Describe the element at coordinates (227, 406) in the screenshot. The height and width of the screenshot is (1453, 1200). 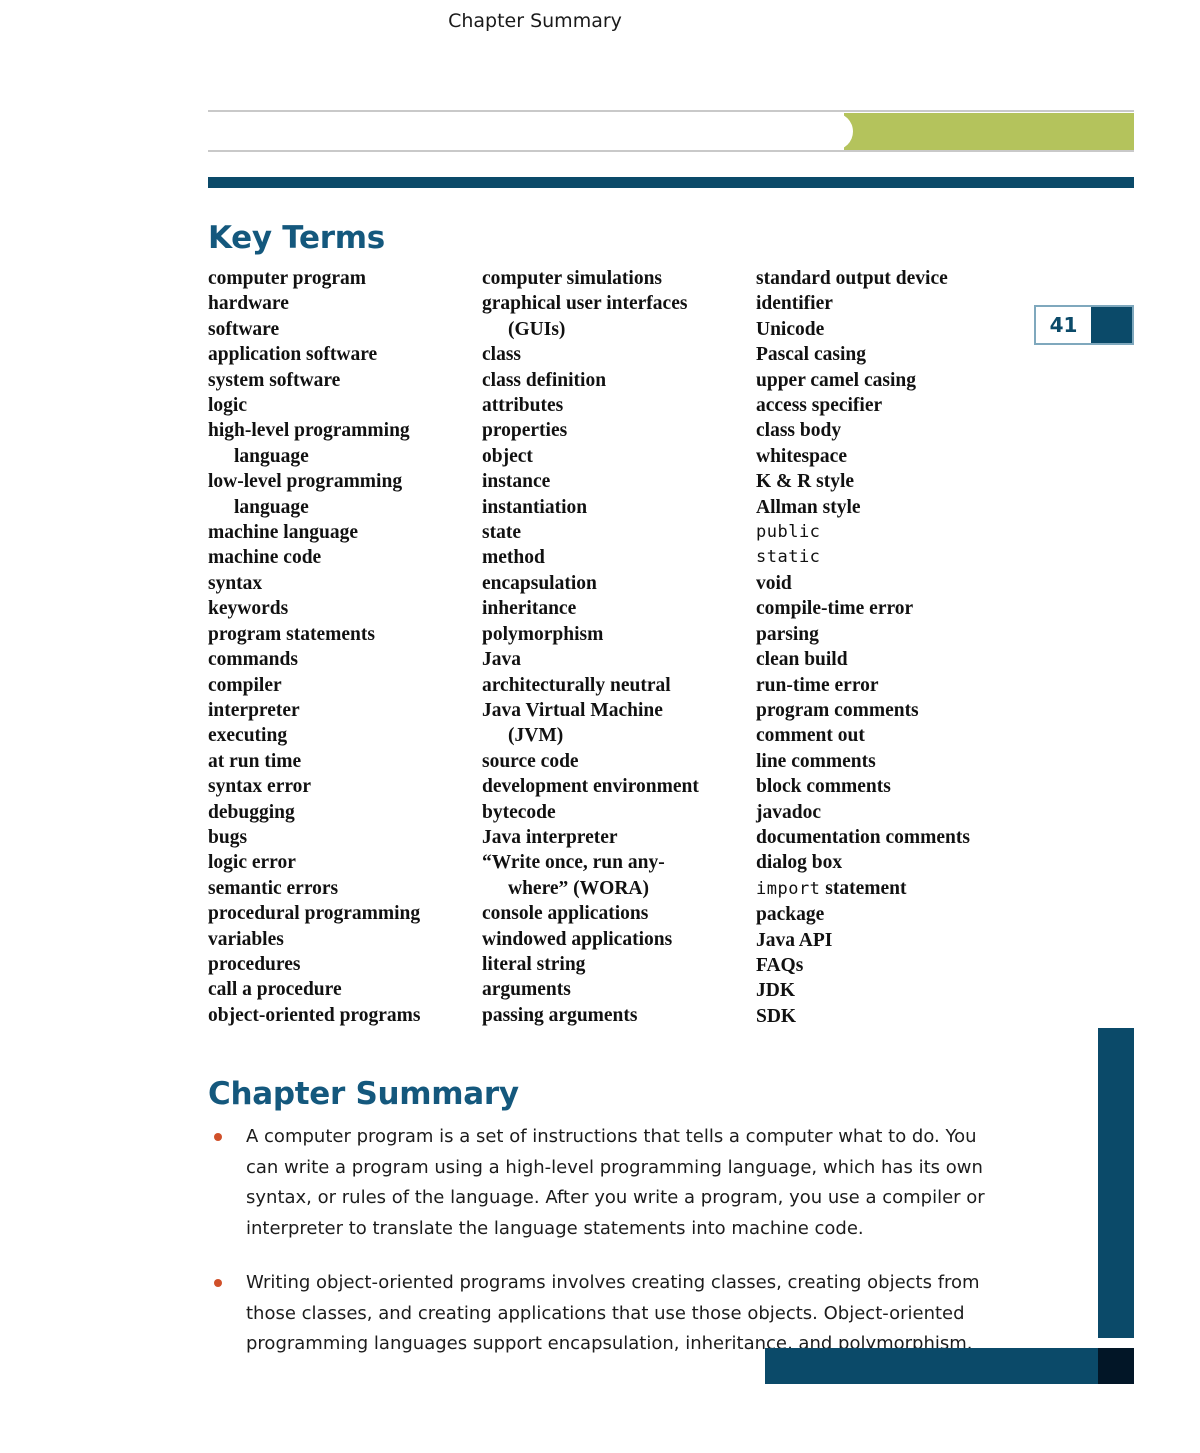
I see `key-term: logic` at that location.